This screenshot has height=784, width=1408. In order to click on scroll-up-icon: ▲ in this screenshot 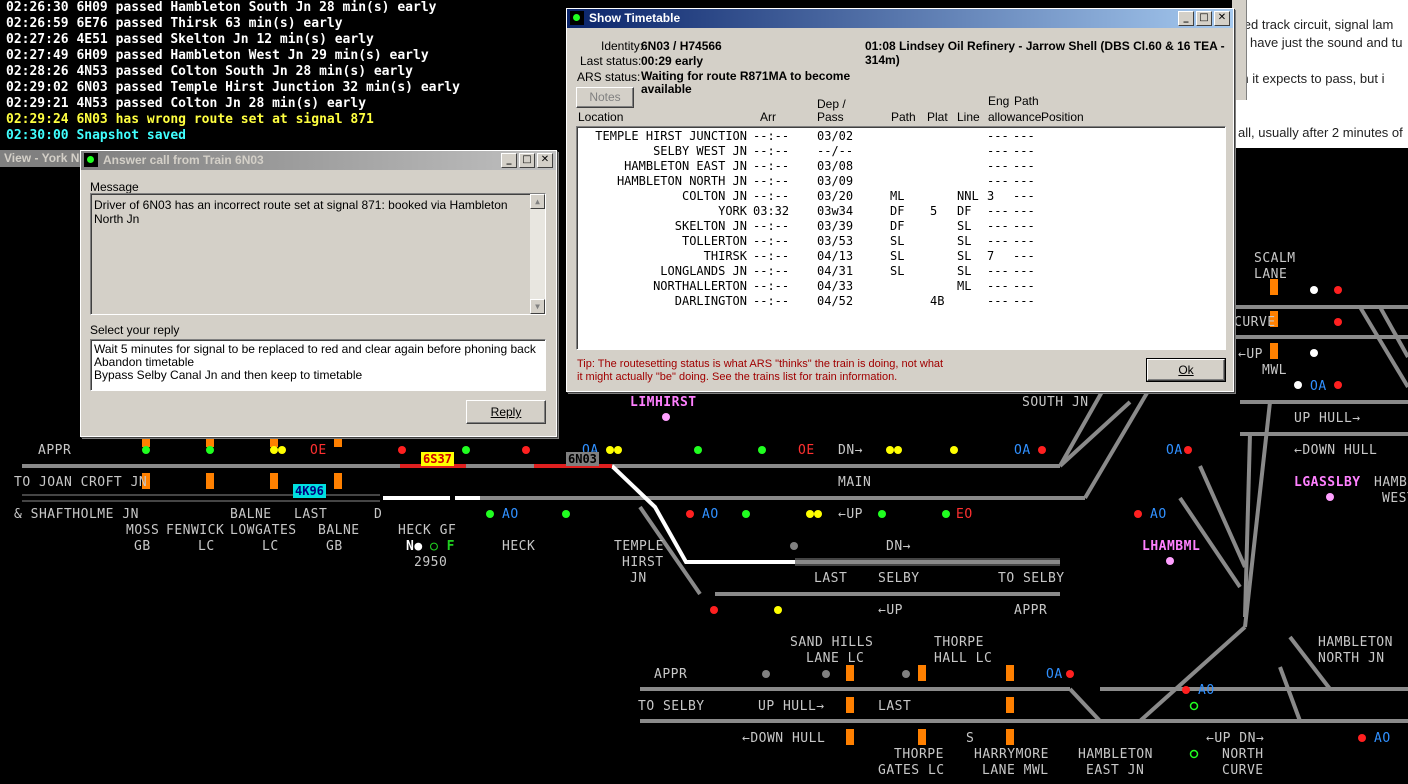, I will do `click(537, 201)`.